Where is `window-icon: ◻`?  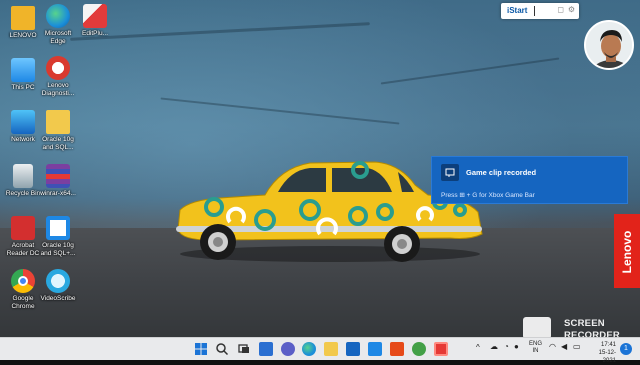
window-icon: ◻ is located at coordinates (560, 9).